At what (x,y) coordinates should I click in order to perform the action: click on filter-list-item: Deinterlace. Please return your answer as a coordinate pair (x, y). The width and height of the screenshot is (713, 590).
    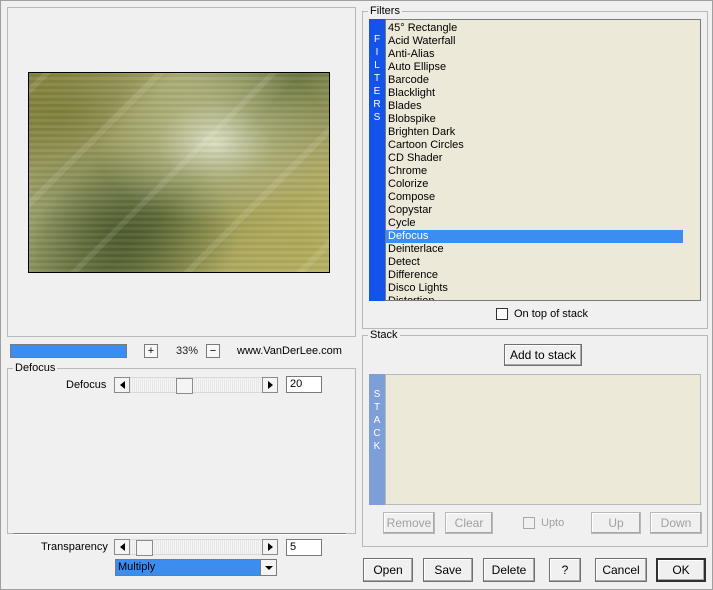
    Looking at the image, I should click on (534, 249).